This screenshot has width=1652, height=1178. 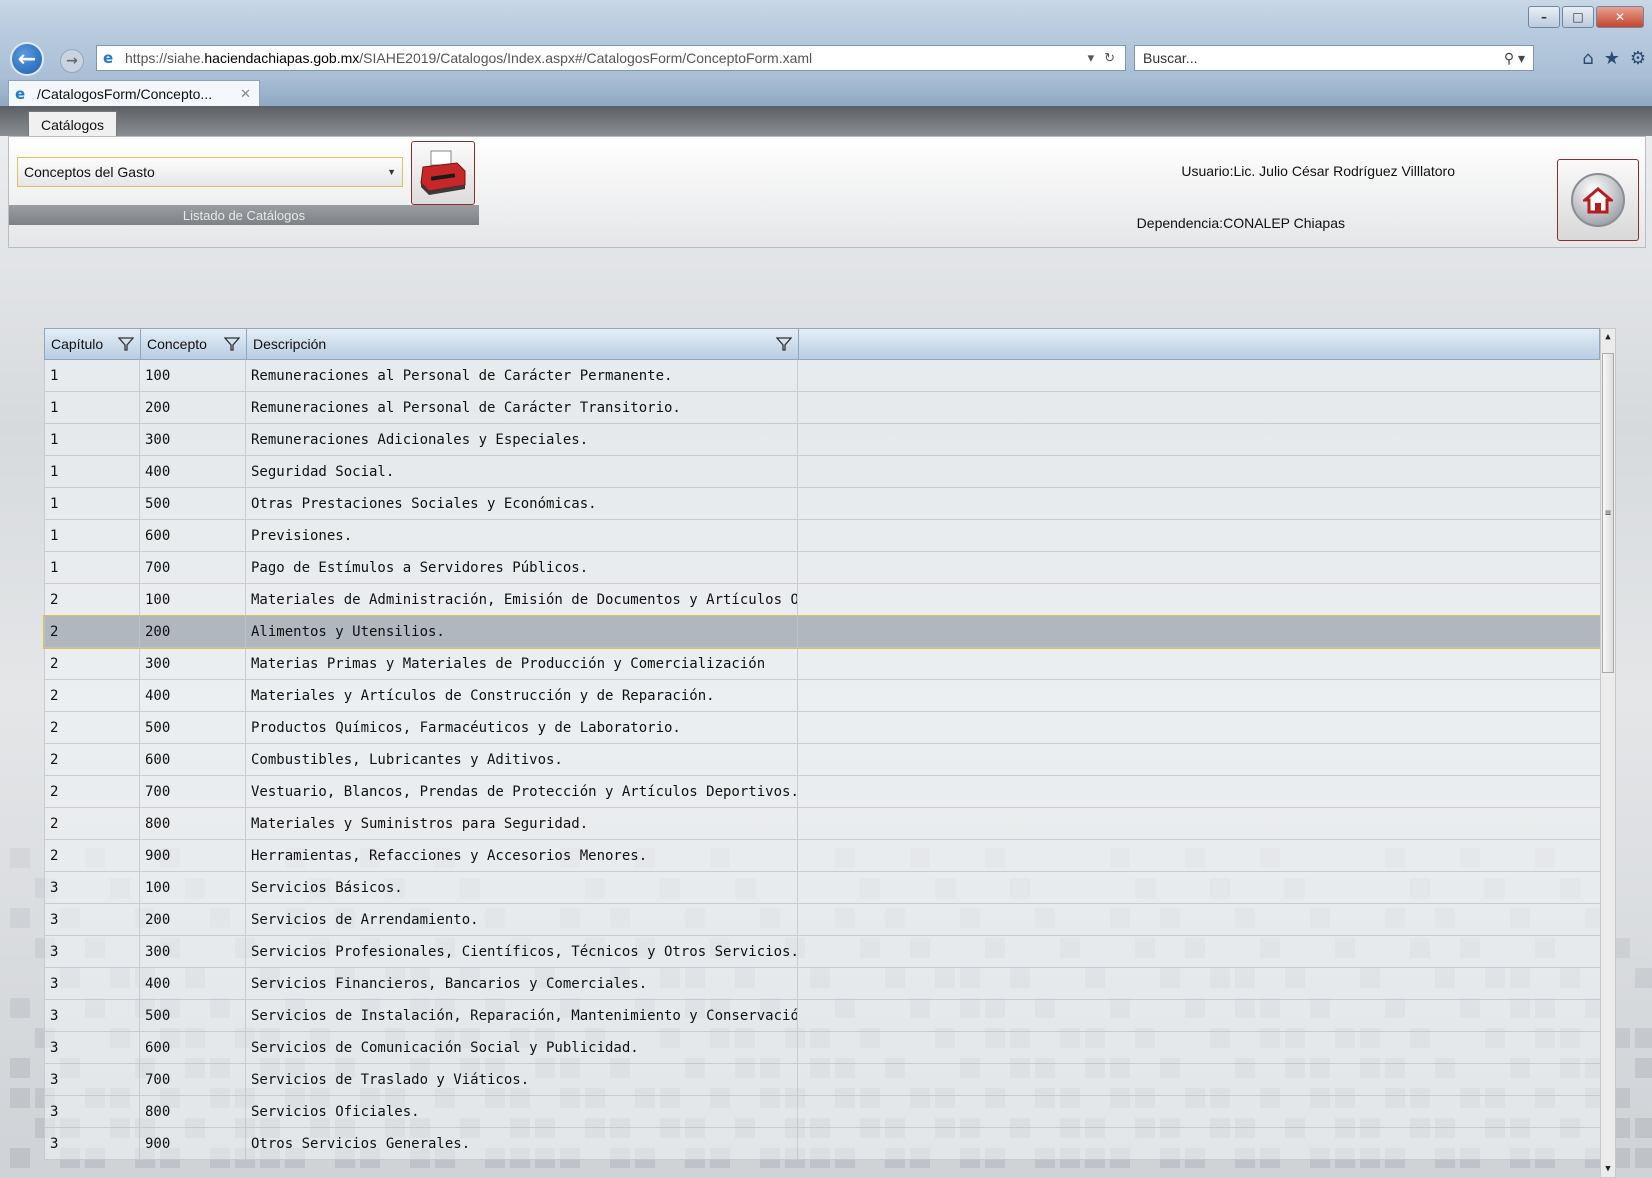 I want to click on cell-descripcion: Servicios de Arrendamiento., so click(x=522, y=919).